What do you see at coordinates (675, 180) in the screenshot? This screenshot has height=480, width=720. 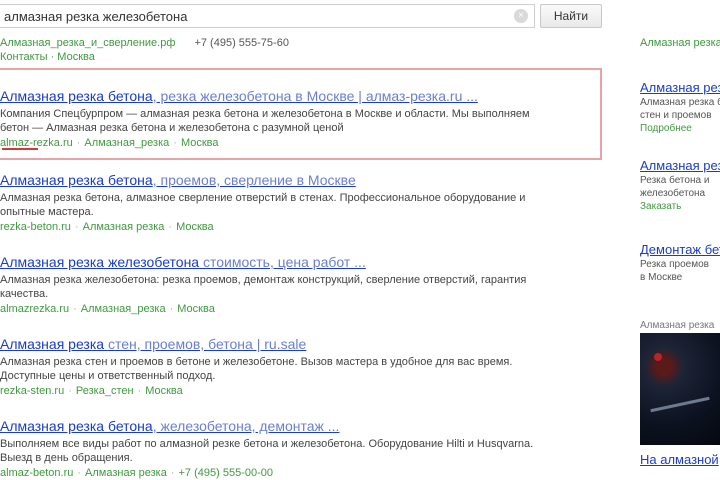 I see `sidebar-ad-snippet: Резка бетона и` at bounding box center [675, 180].